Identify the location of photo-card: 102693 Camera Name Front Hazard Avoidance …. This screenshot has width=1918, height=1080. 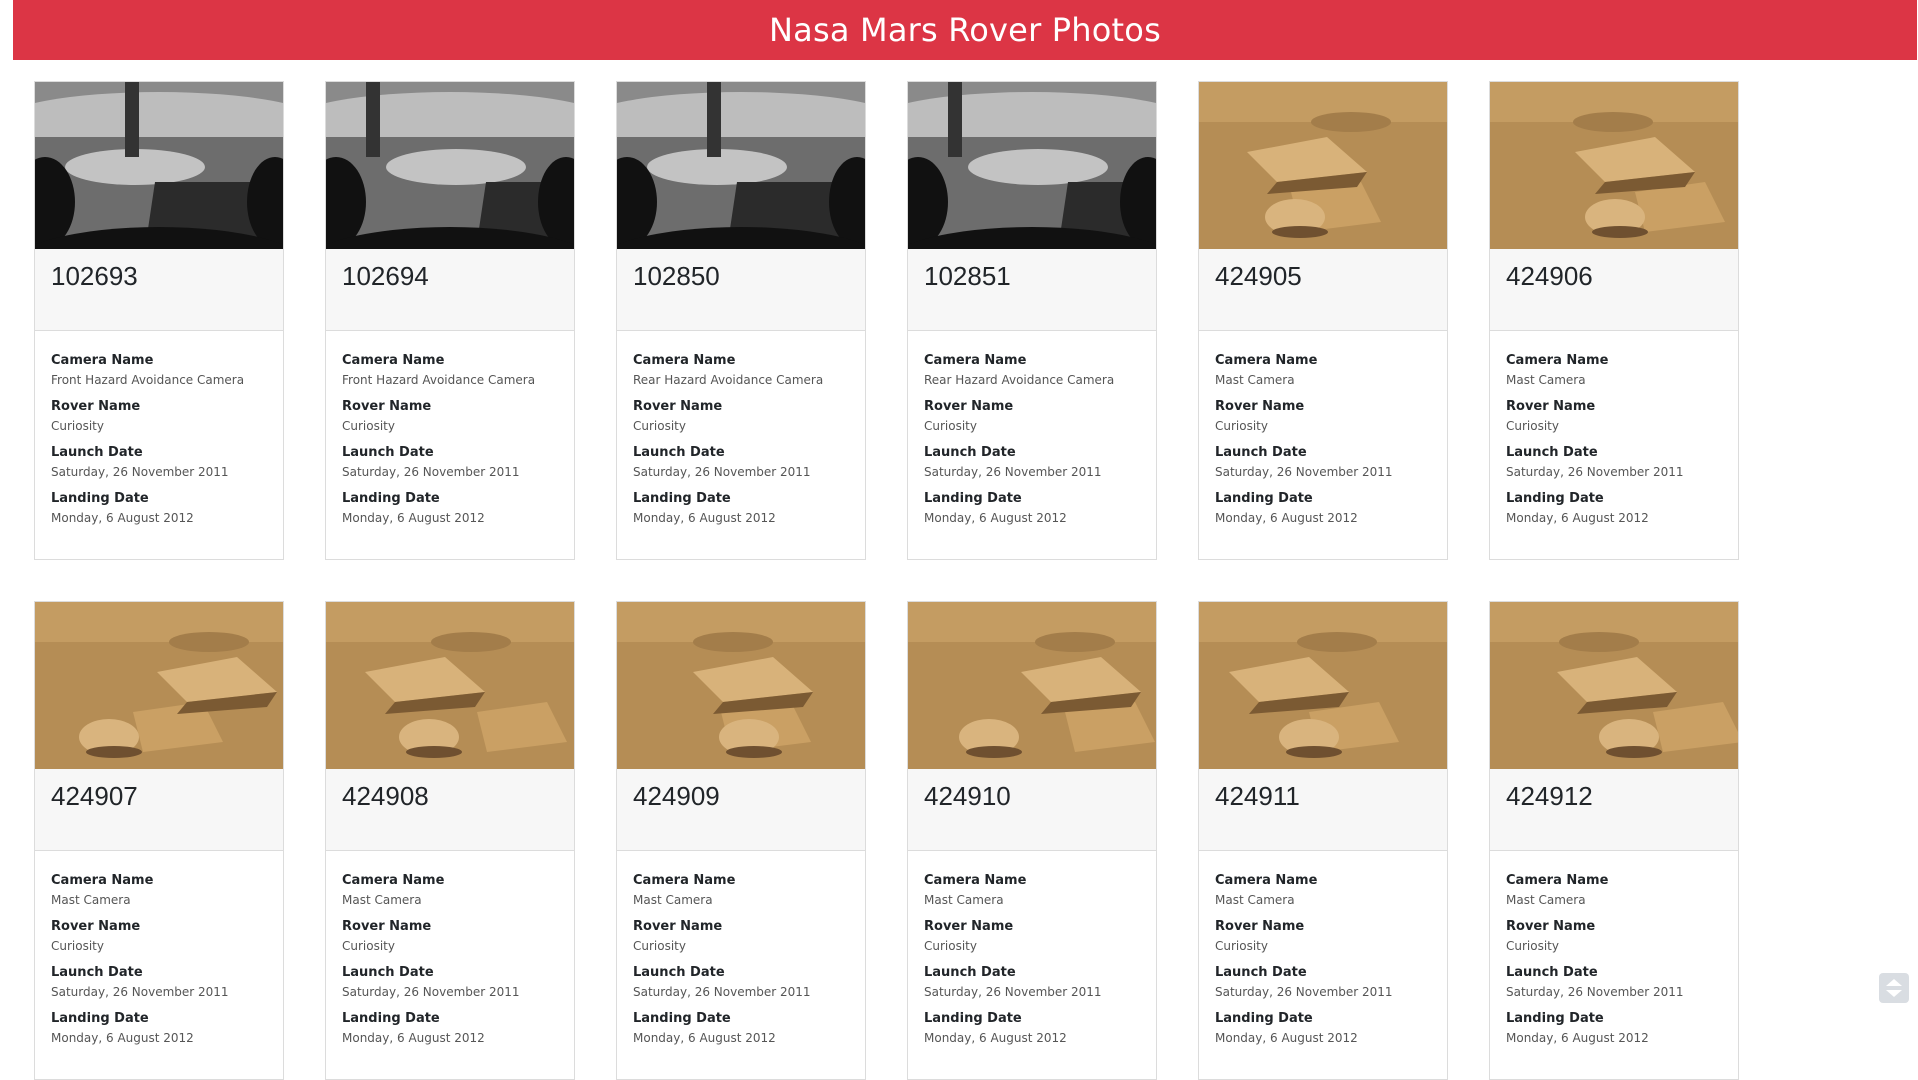
(159, 320).